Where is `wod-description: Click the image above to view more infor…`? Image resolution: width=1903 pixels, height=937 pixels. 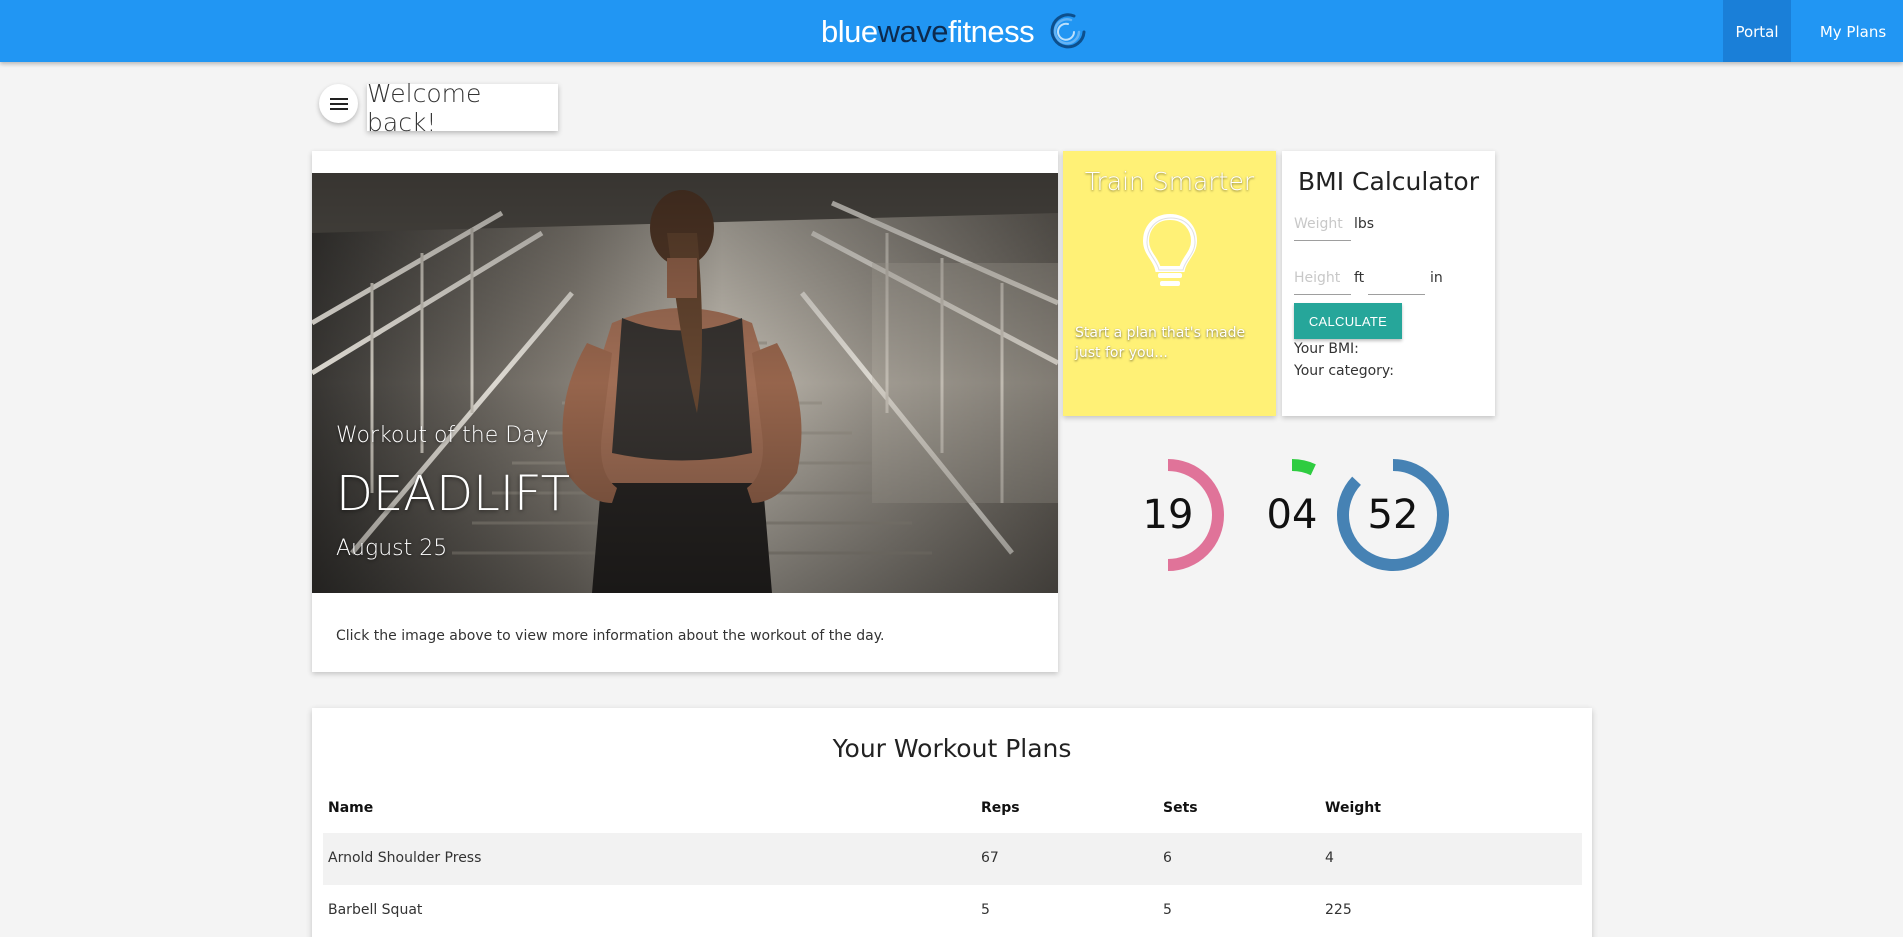
wod-description: Click the image above to view more infor… is located at coordinates (610, 636).